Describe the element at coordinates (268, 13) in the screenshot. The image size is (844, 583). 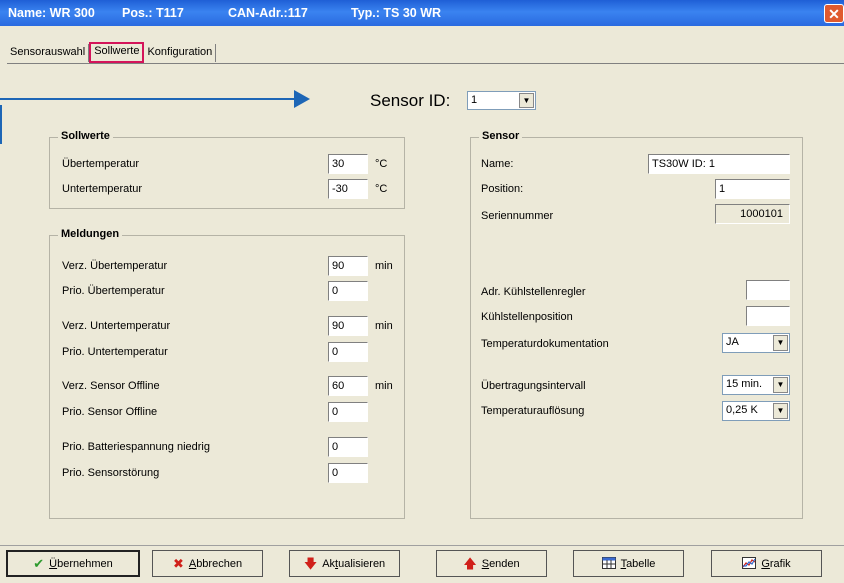
I see `window-can-address: CAN-Adr.:117` at that location.